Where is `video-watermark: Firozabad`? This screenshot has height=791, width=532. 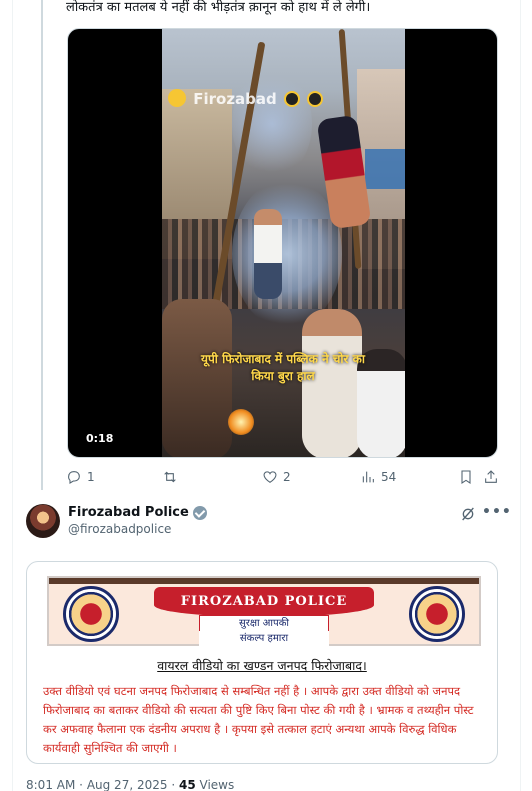 video-watermark: Firozabad is located at coordinates (246, 98).